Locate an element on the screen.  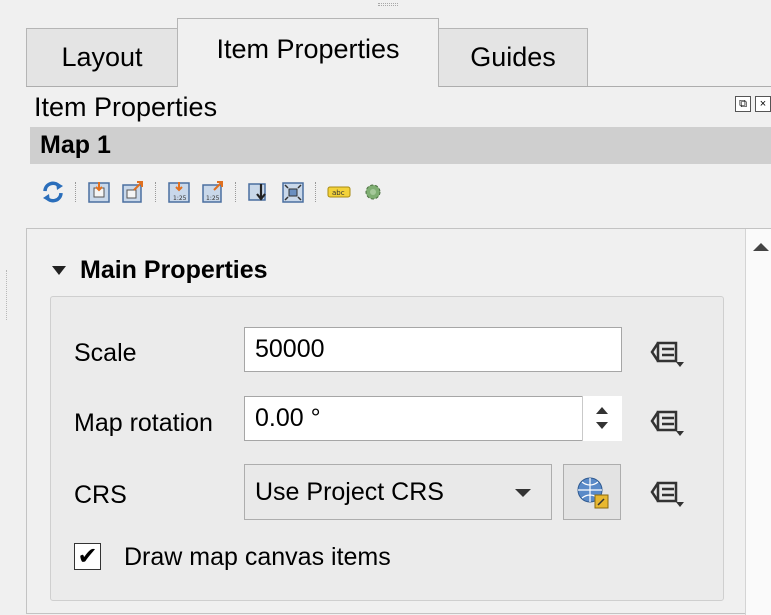
move-content-icon is located at coordinates (259, 192).